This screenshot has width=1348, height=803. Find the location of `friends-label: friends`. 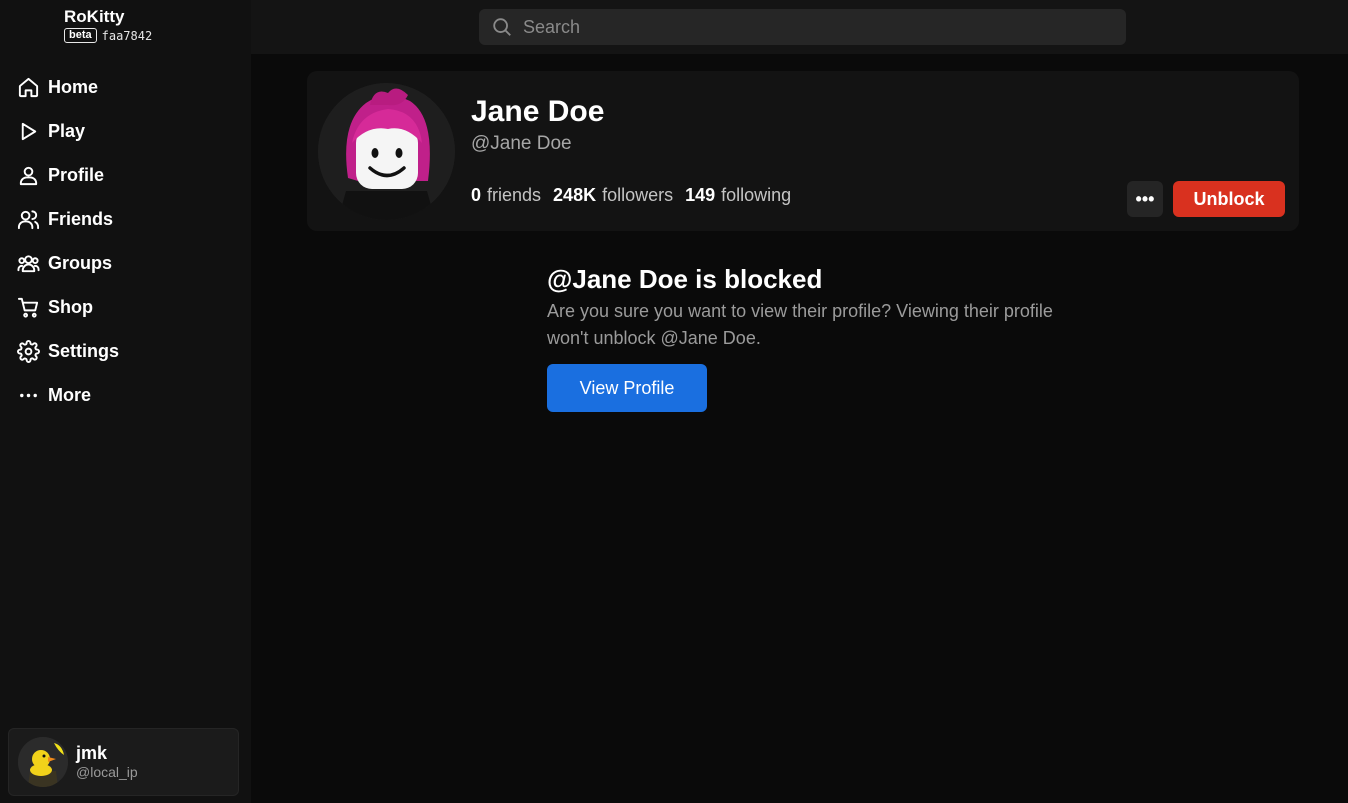

friends-label: friends is located at coordinates (514, 195).